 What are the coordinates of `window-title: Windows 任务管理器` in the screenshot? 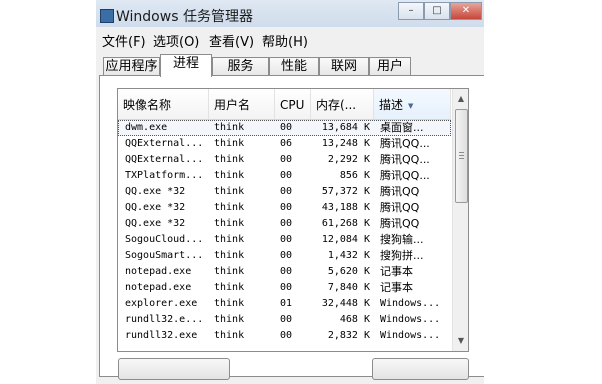 It's located at (184, 17).